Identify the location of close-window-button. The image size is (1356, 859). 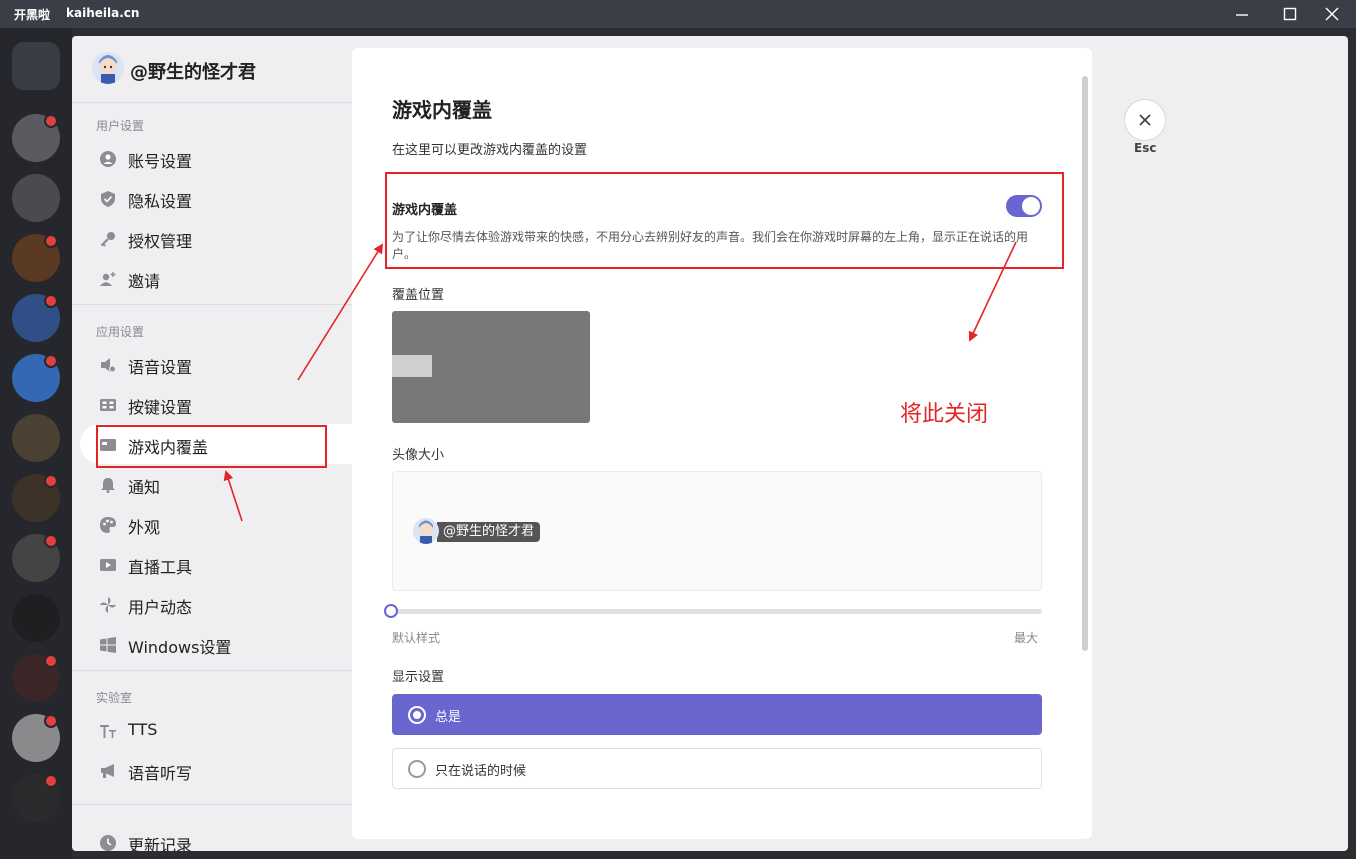
(1332, 14).